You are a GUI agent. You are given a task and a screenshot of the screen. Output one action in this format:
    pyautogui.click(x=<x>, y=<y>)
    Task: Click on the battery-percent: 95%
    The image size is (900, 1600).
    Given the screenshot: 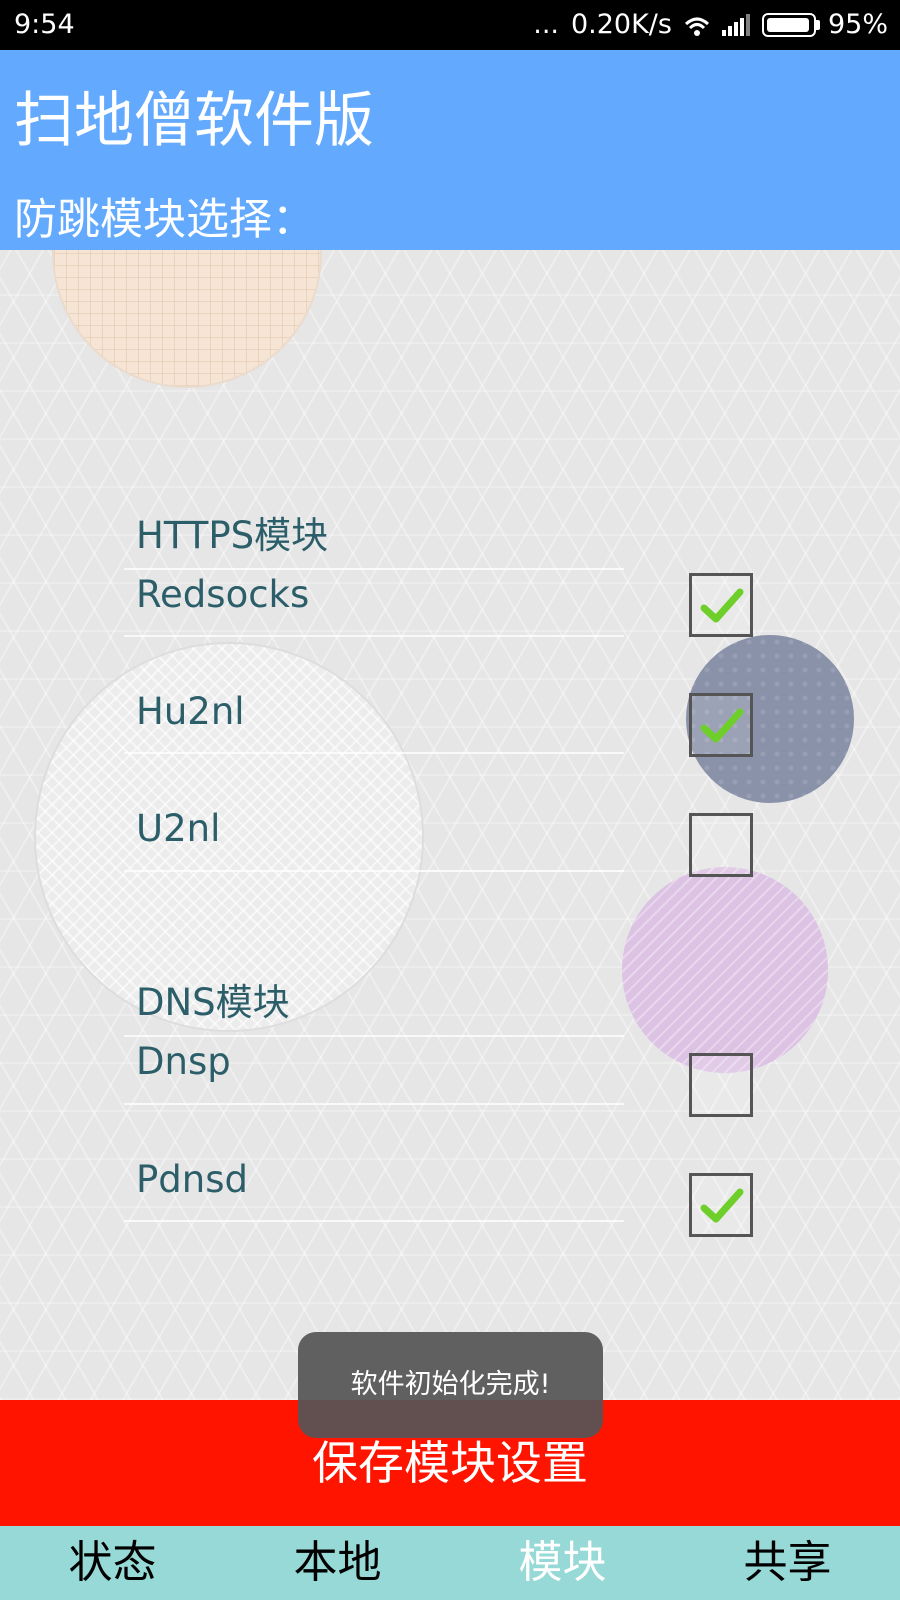 What is the action you would take?
    pyautogui.click(x=857, y=24)
    